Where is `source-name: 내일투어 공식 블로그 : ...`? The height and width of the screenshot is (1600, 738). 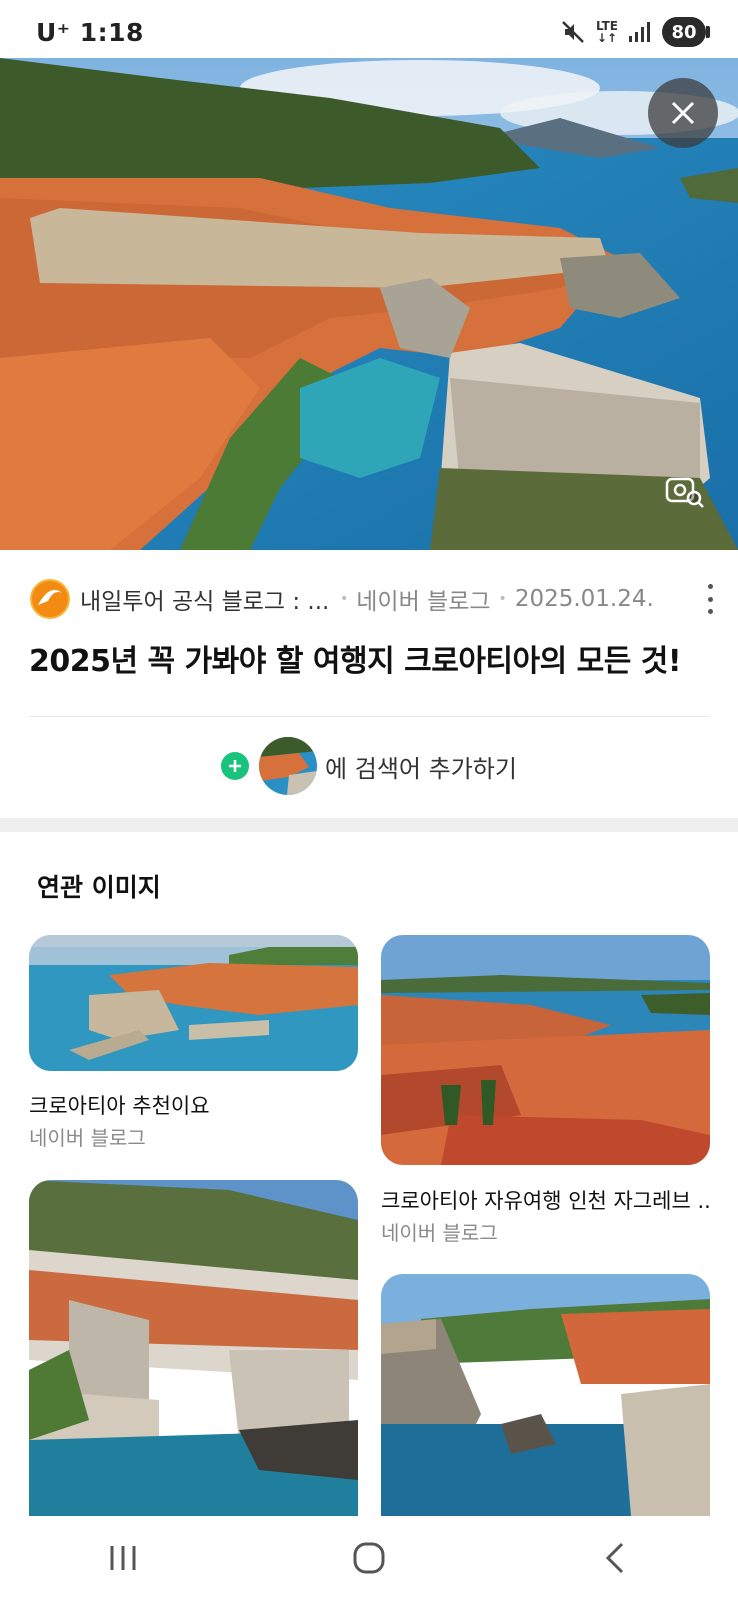
source-name: 내일투어 공식 블로그 : ... is located at coordinates (206, 599).